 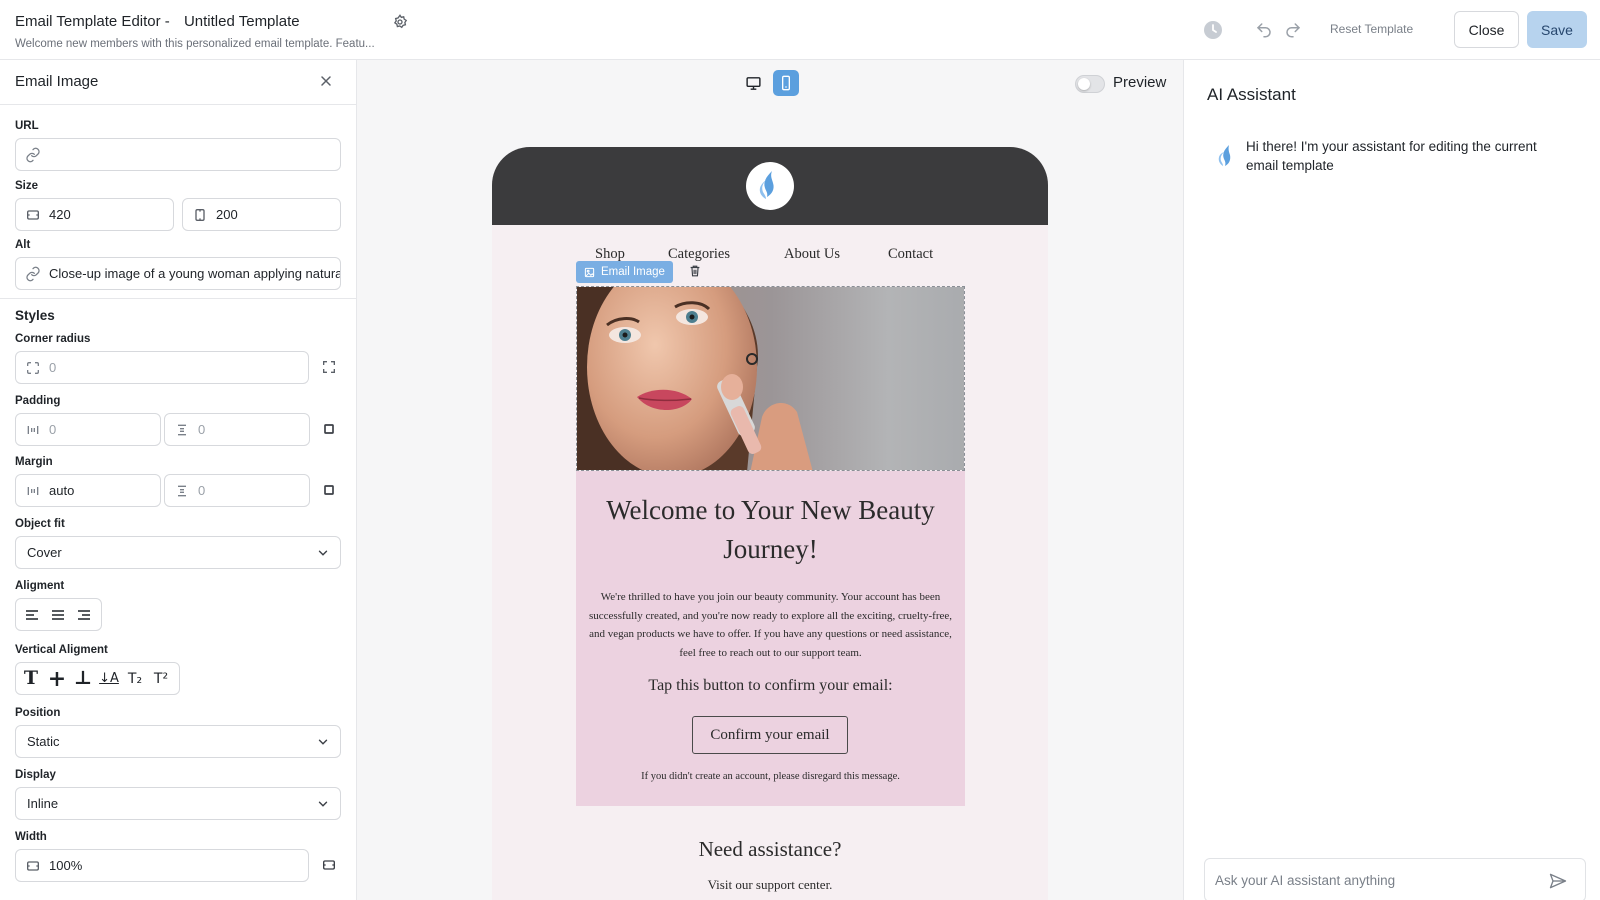 I want to click on close-icon, so click(x=326, y=81).